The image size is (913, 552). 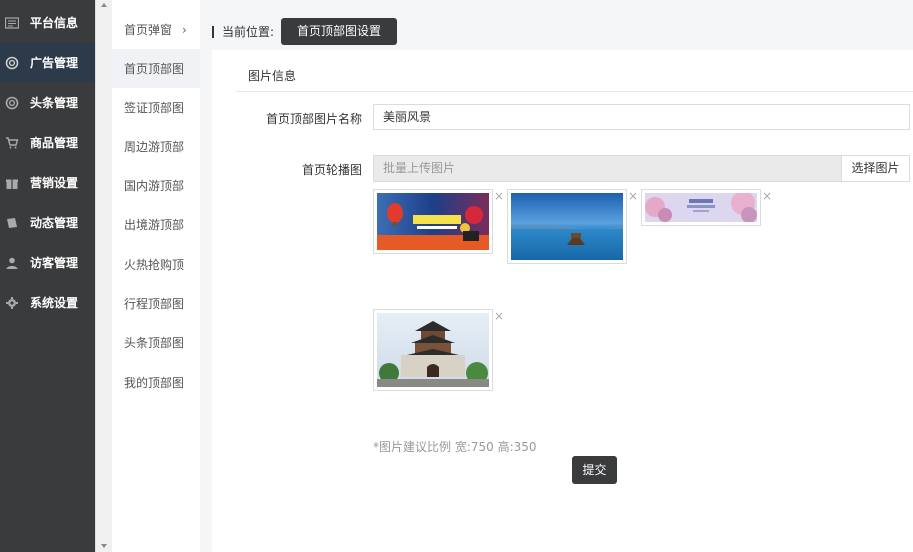 I want to click on submit-button: 提交, so click(x=594, y=470).